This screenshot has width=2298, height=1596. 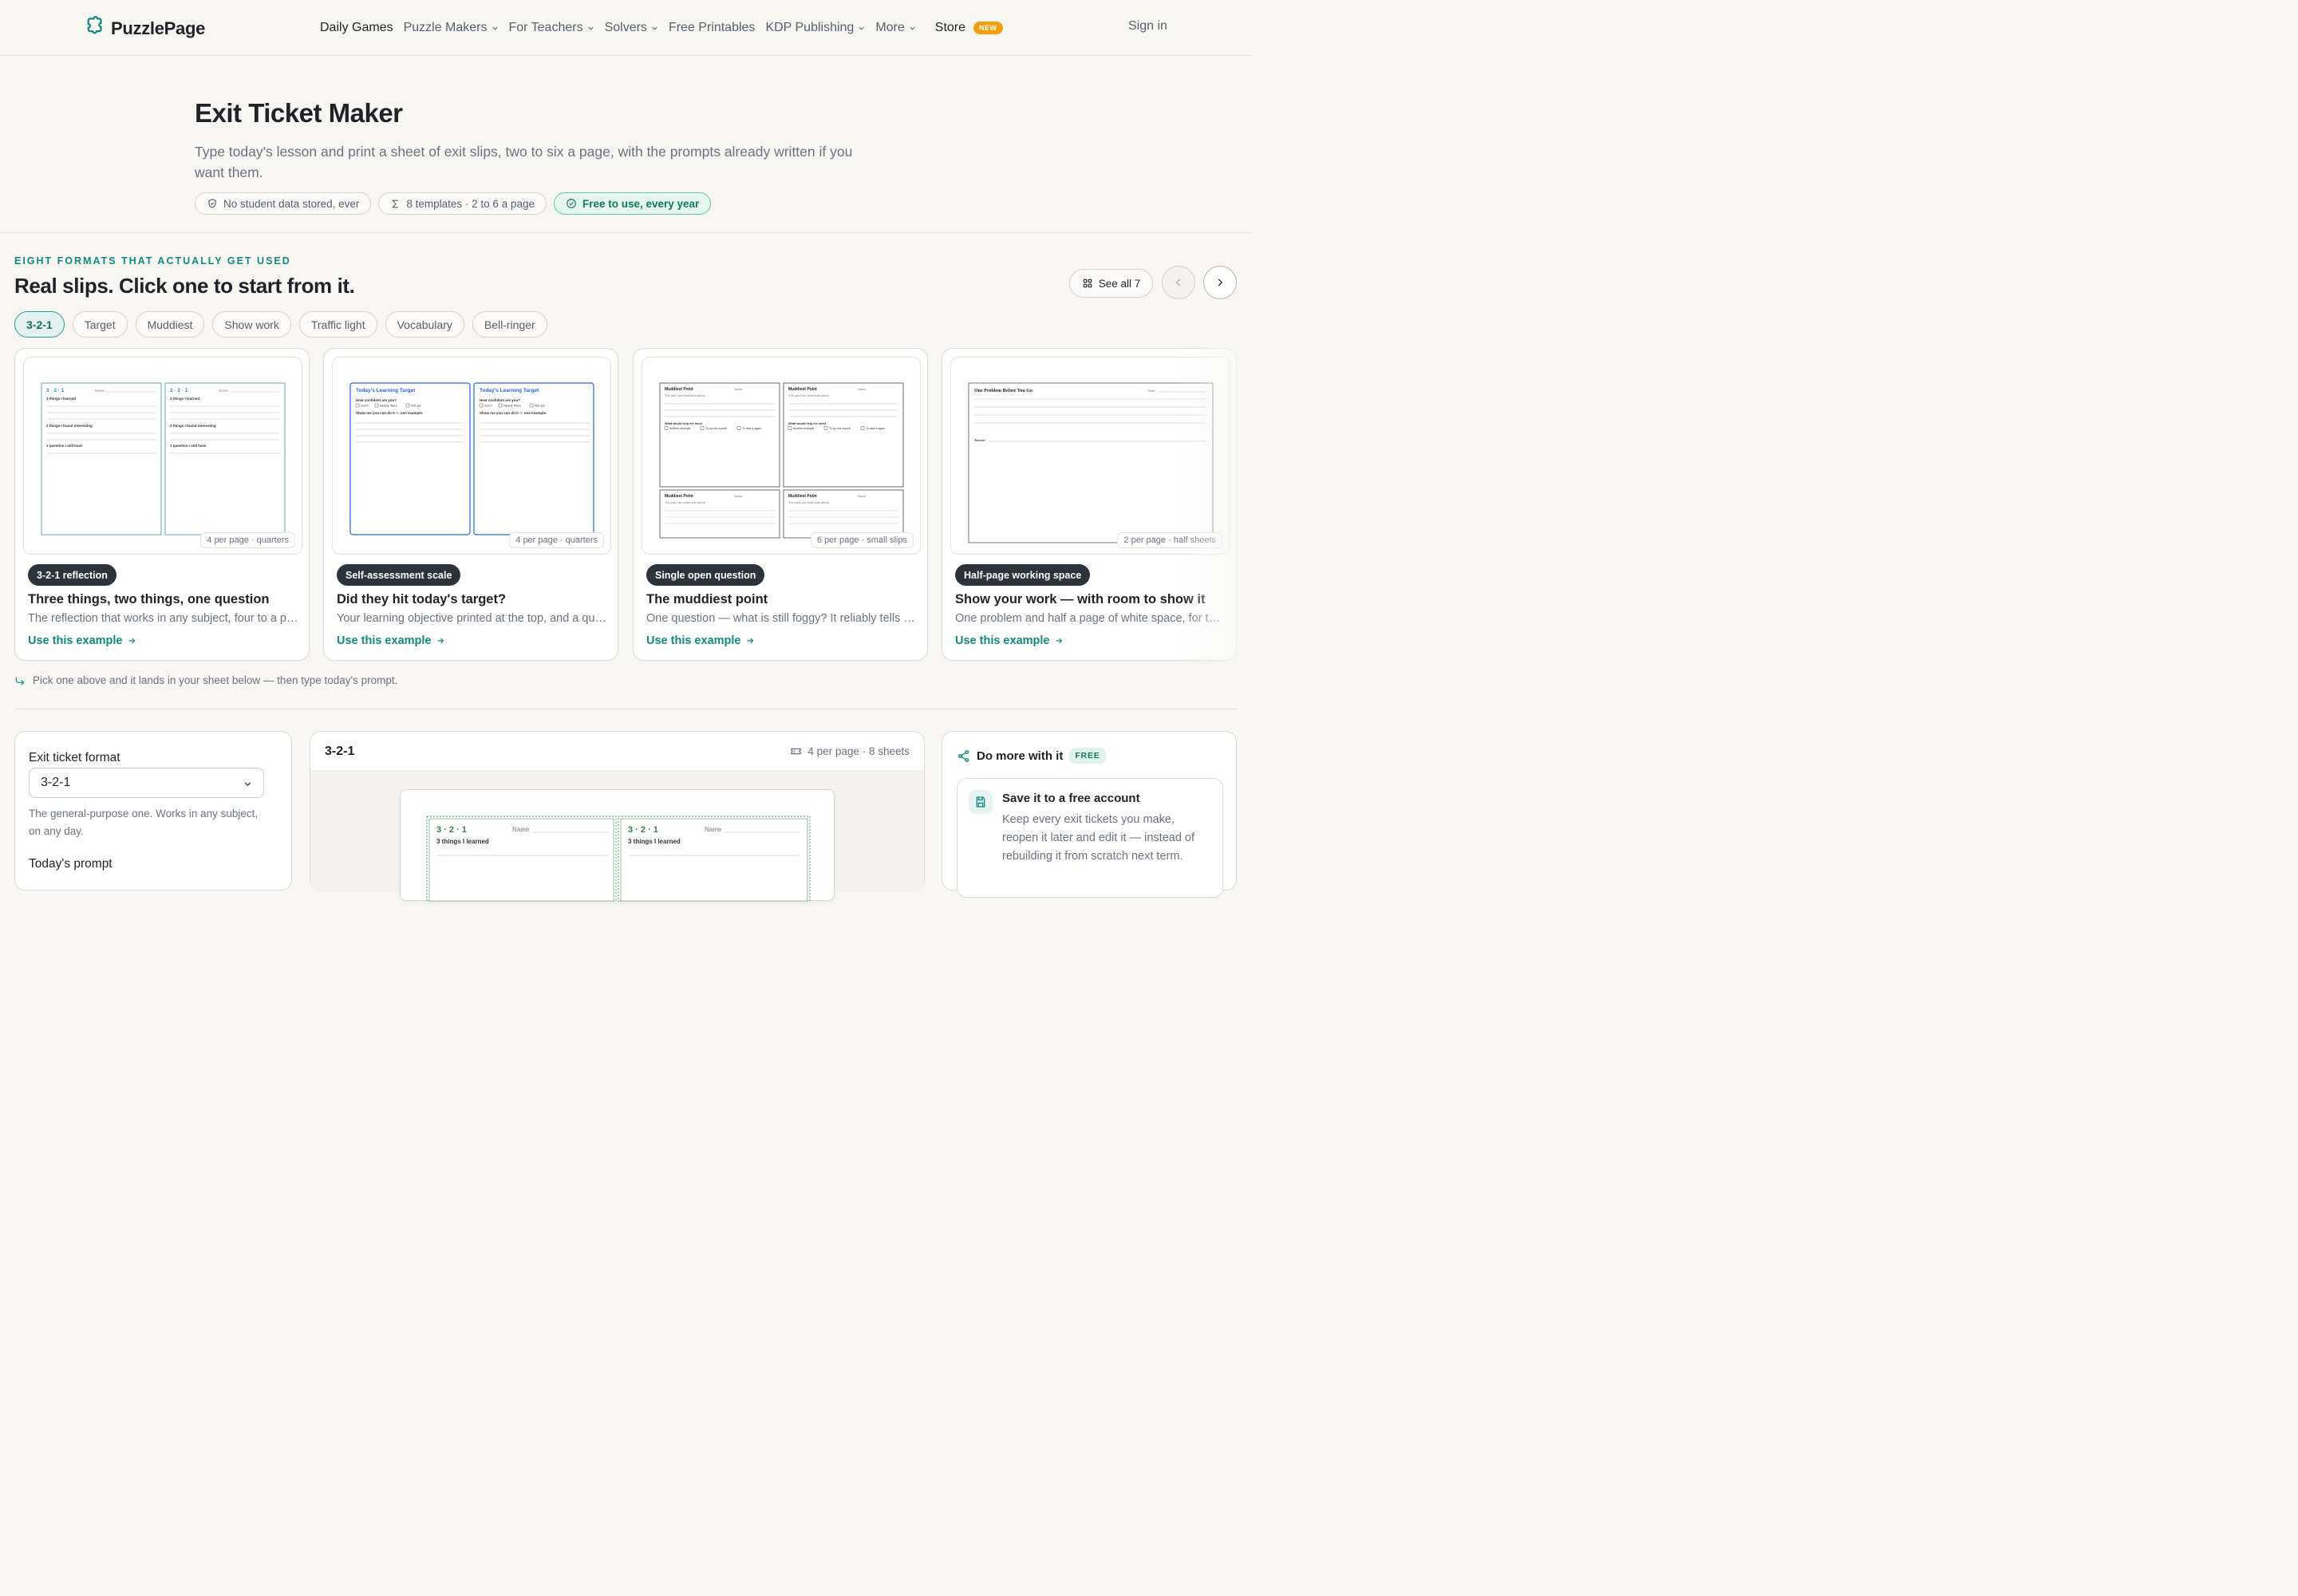 I want to click on carousel-next-button, so click(x=1220, y=282).